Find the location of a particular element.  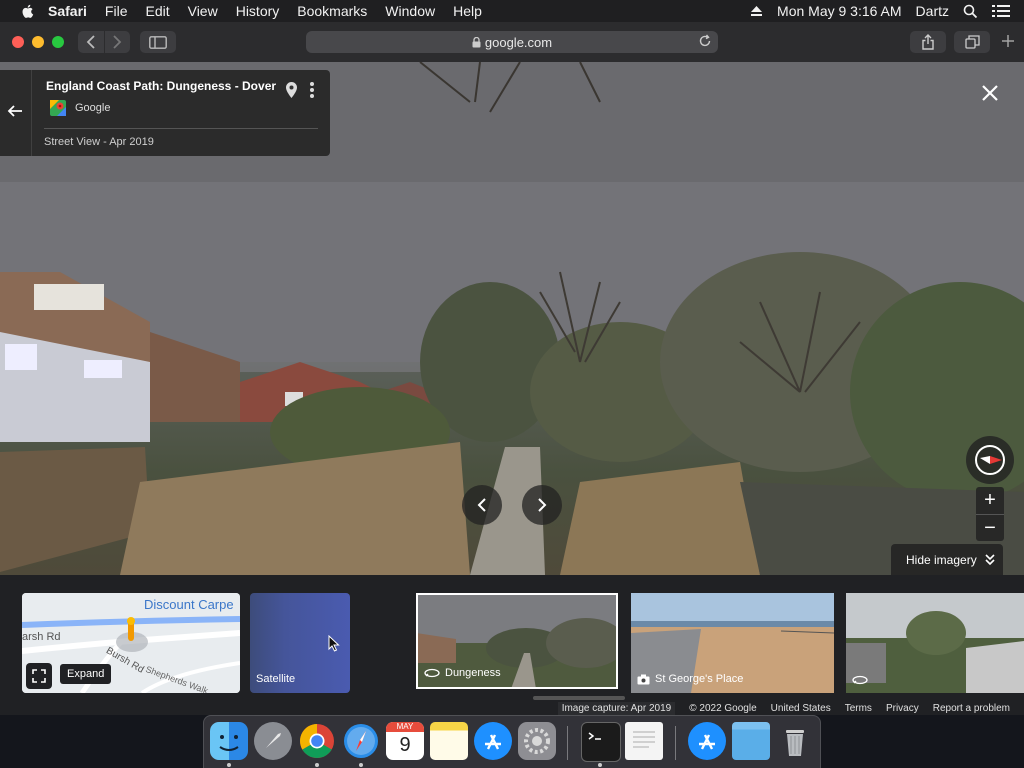

share-icon is located at coordinates (928, 42).